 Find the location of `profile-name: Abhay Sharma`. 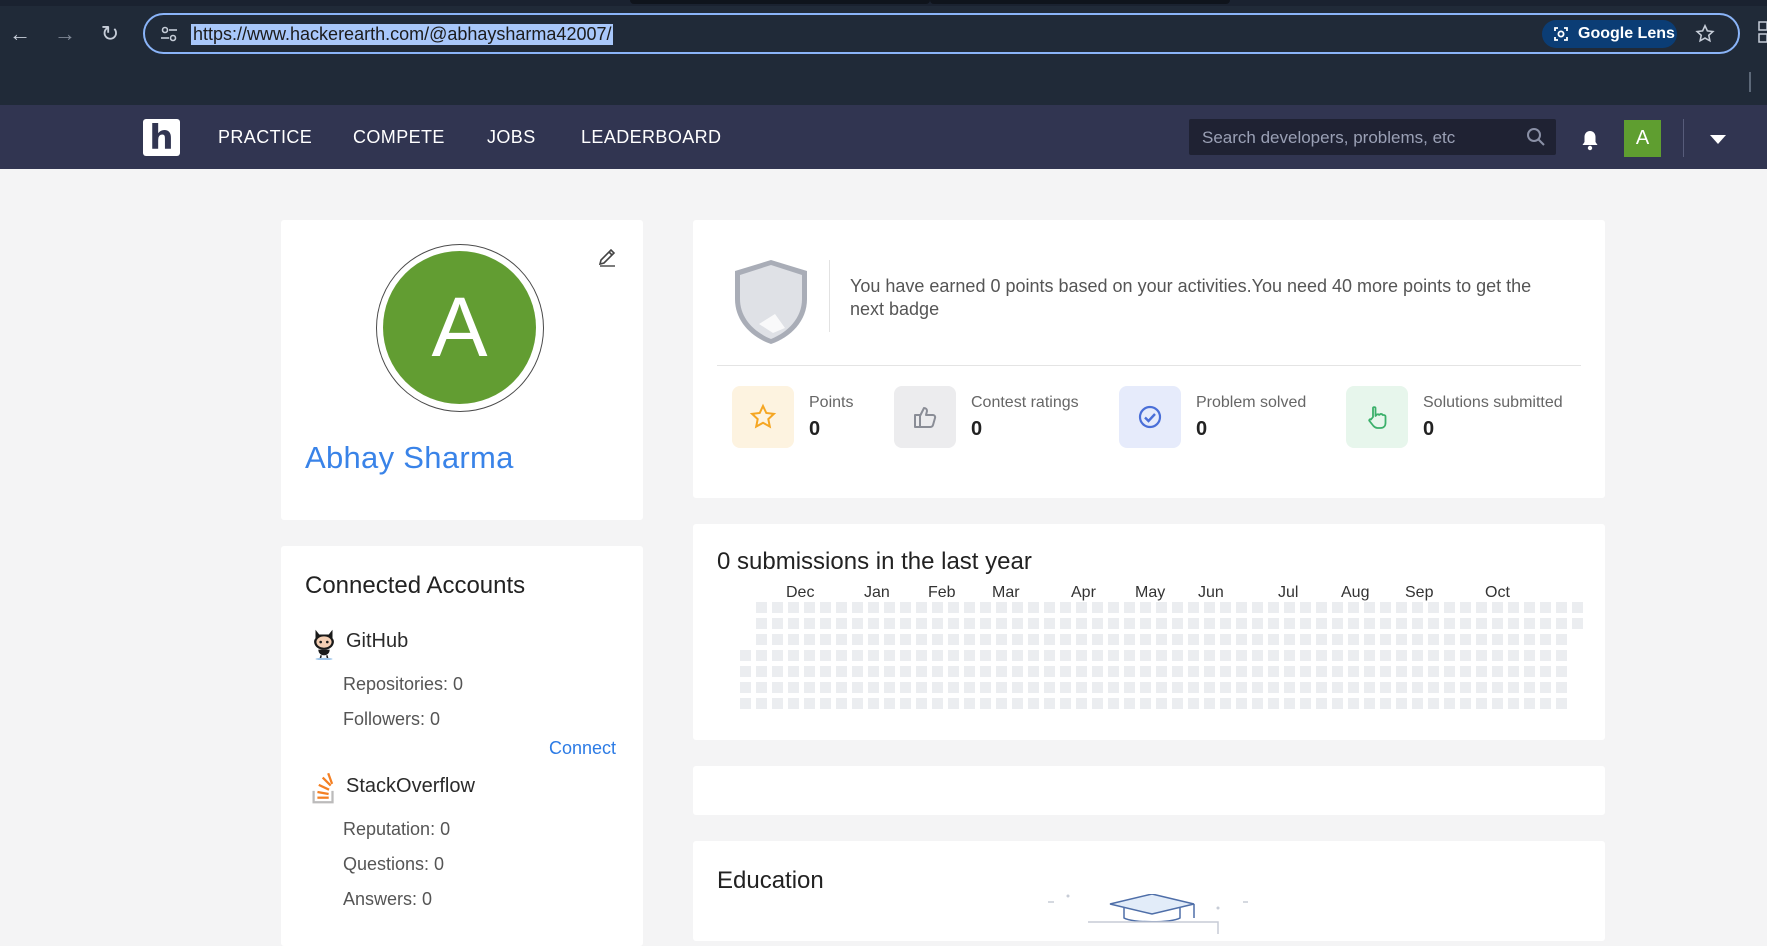

profile-name: Abhay Sharma is located at coordinates (409, 458).